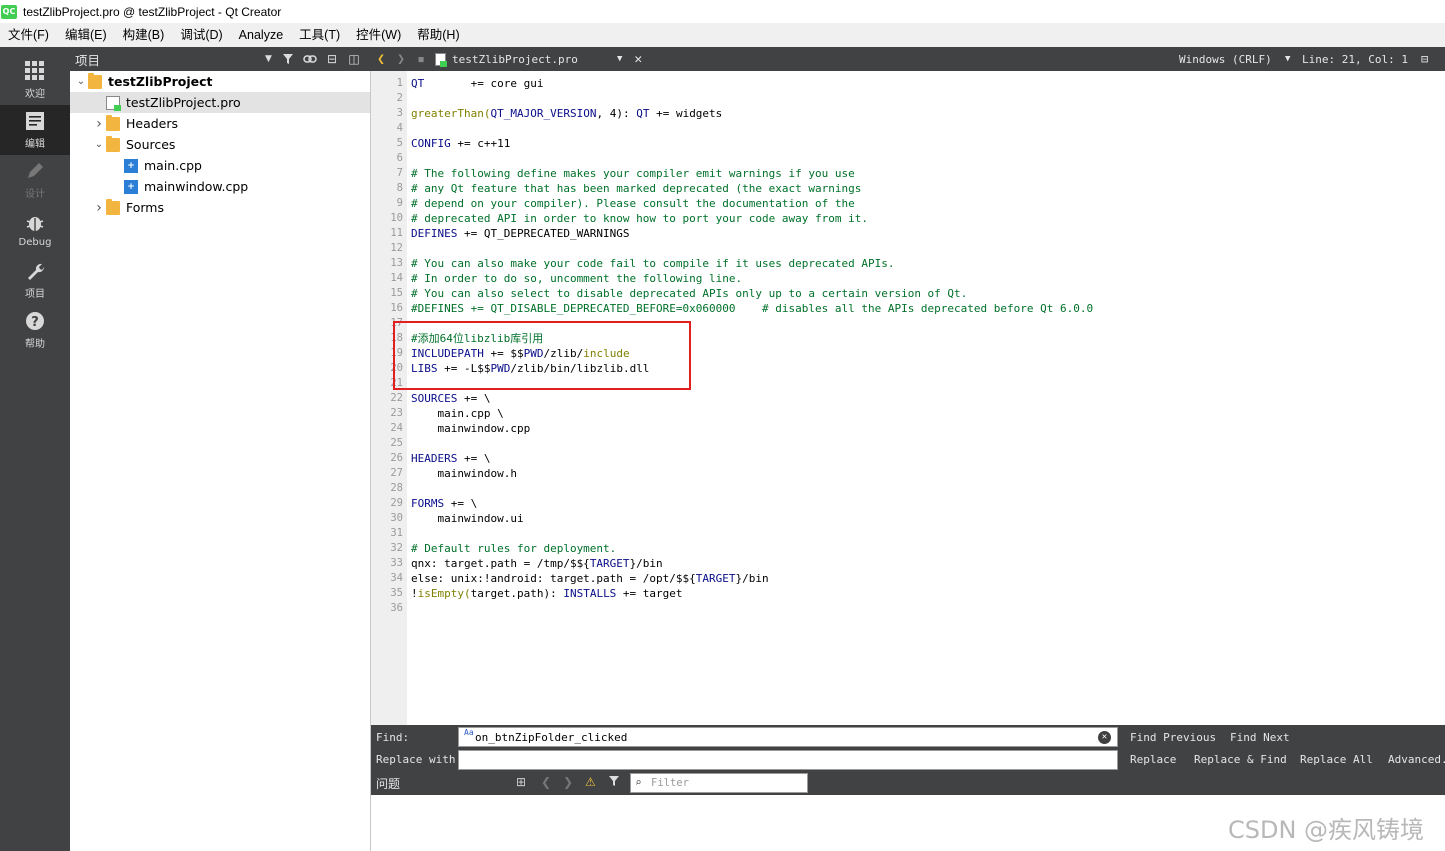 Image resolution: width=1445 pixels, height=851 pixels. I want to click on issues-title: 问题, so click(388, 783).